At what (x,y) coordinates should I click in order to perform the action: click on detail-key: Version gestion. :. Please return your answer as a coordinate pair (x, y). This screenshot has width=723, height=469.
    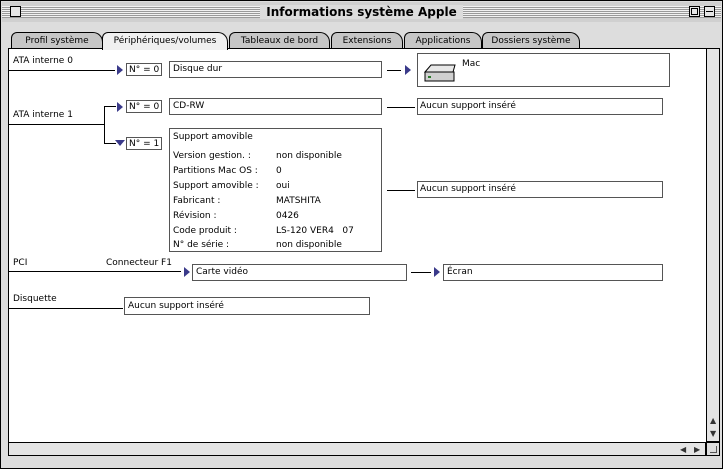
    Looking at the image, I should click on (212, 156).